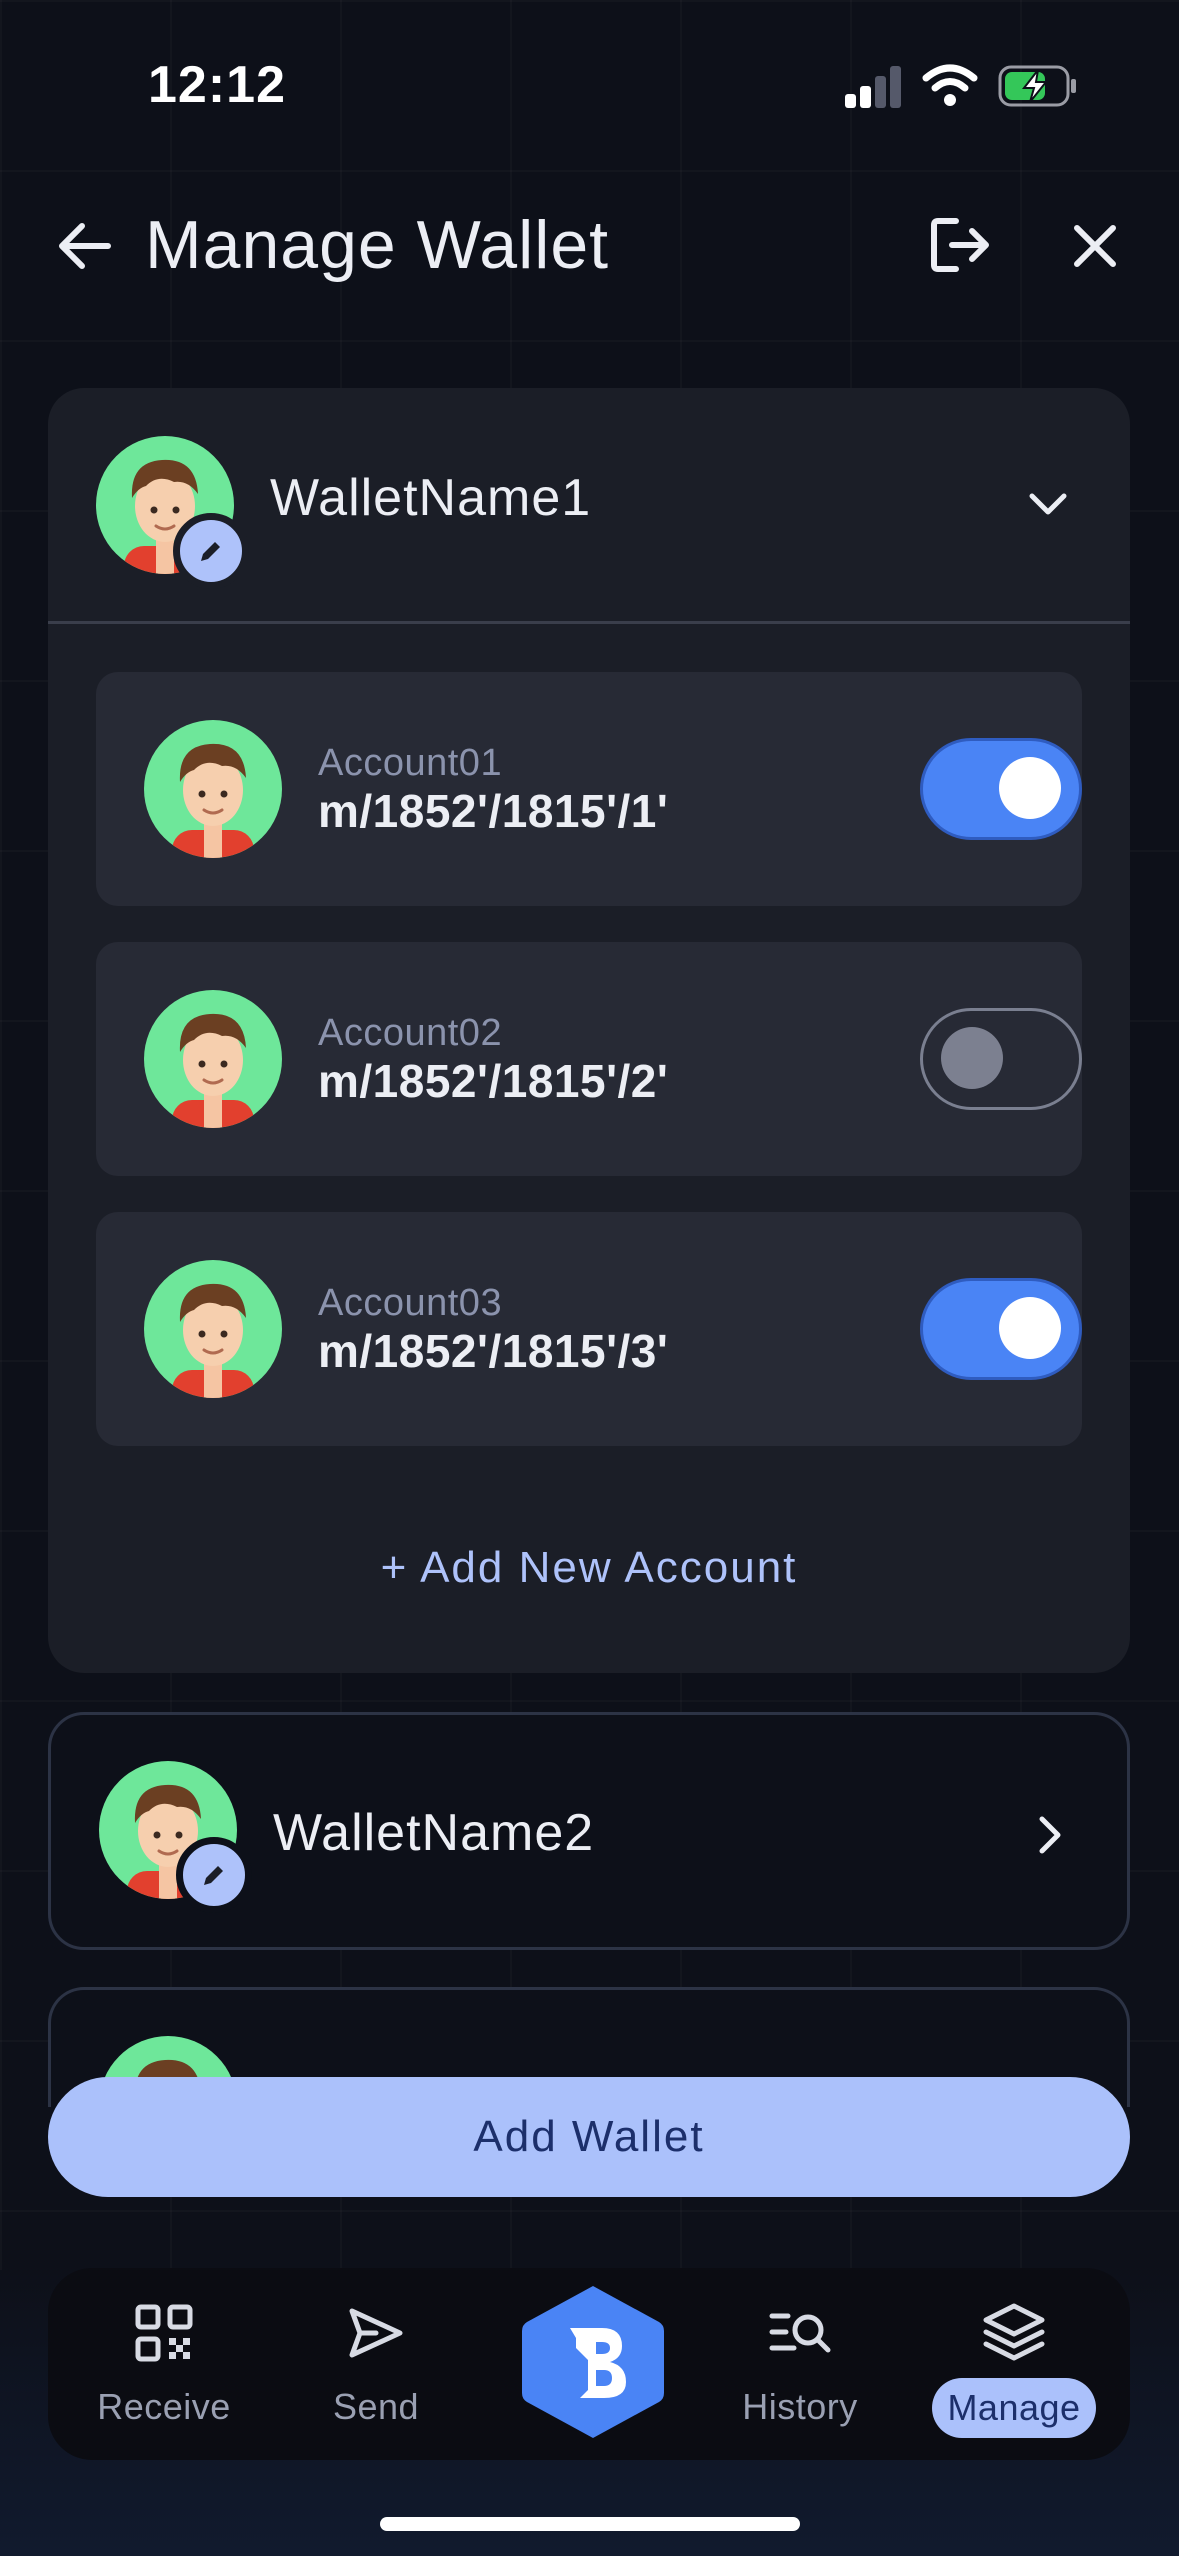 The height and width of the screenshot is (2556, 1179). I want to click on status-time: 12:12, so click(217, 85).